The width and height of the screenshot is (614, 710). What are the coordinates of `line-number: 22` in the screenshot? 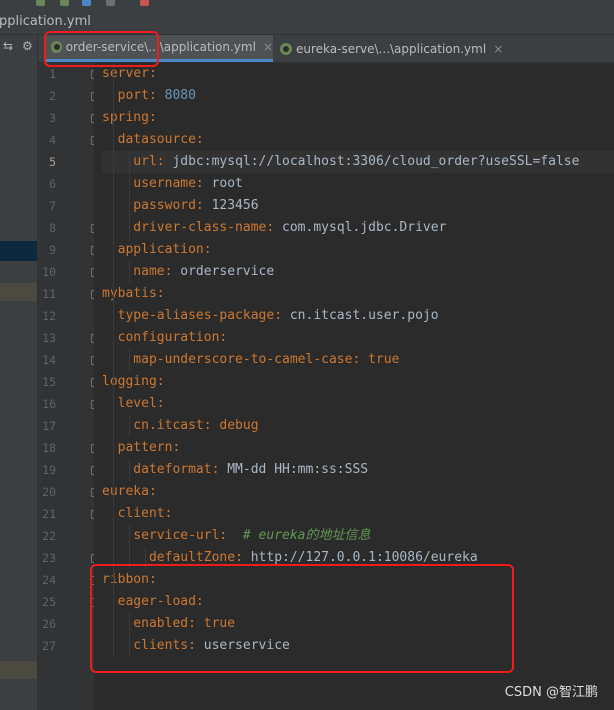 It's located at (47, 536).